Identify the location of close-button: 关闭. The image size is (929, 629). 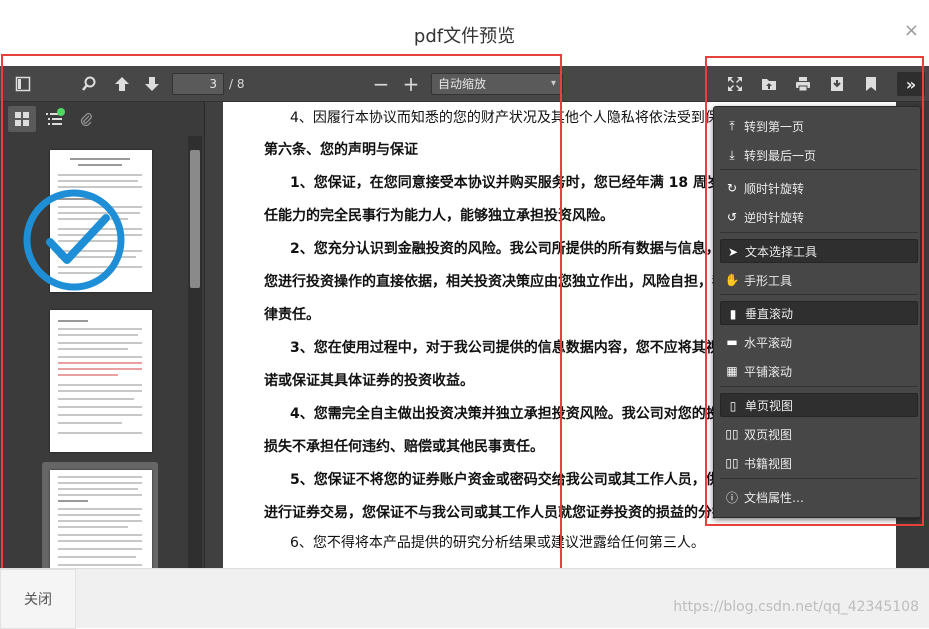
(38, 599).